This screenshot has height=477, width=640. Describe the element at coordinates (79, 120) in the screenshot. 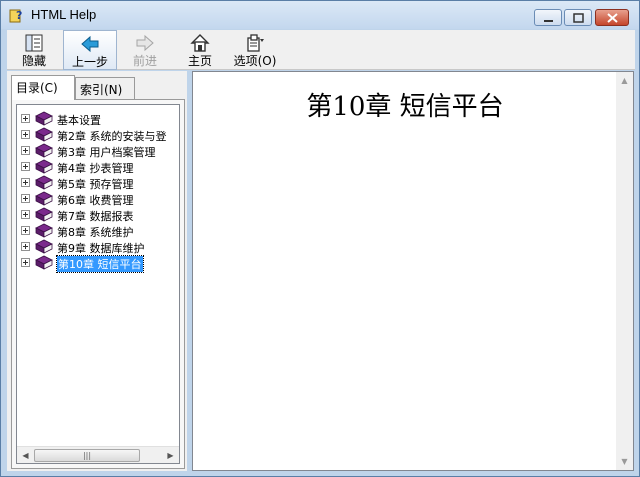

I see `tree-item-label: 基本设置` at that location.